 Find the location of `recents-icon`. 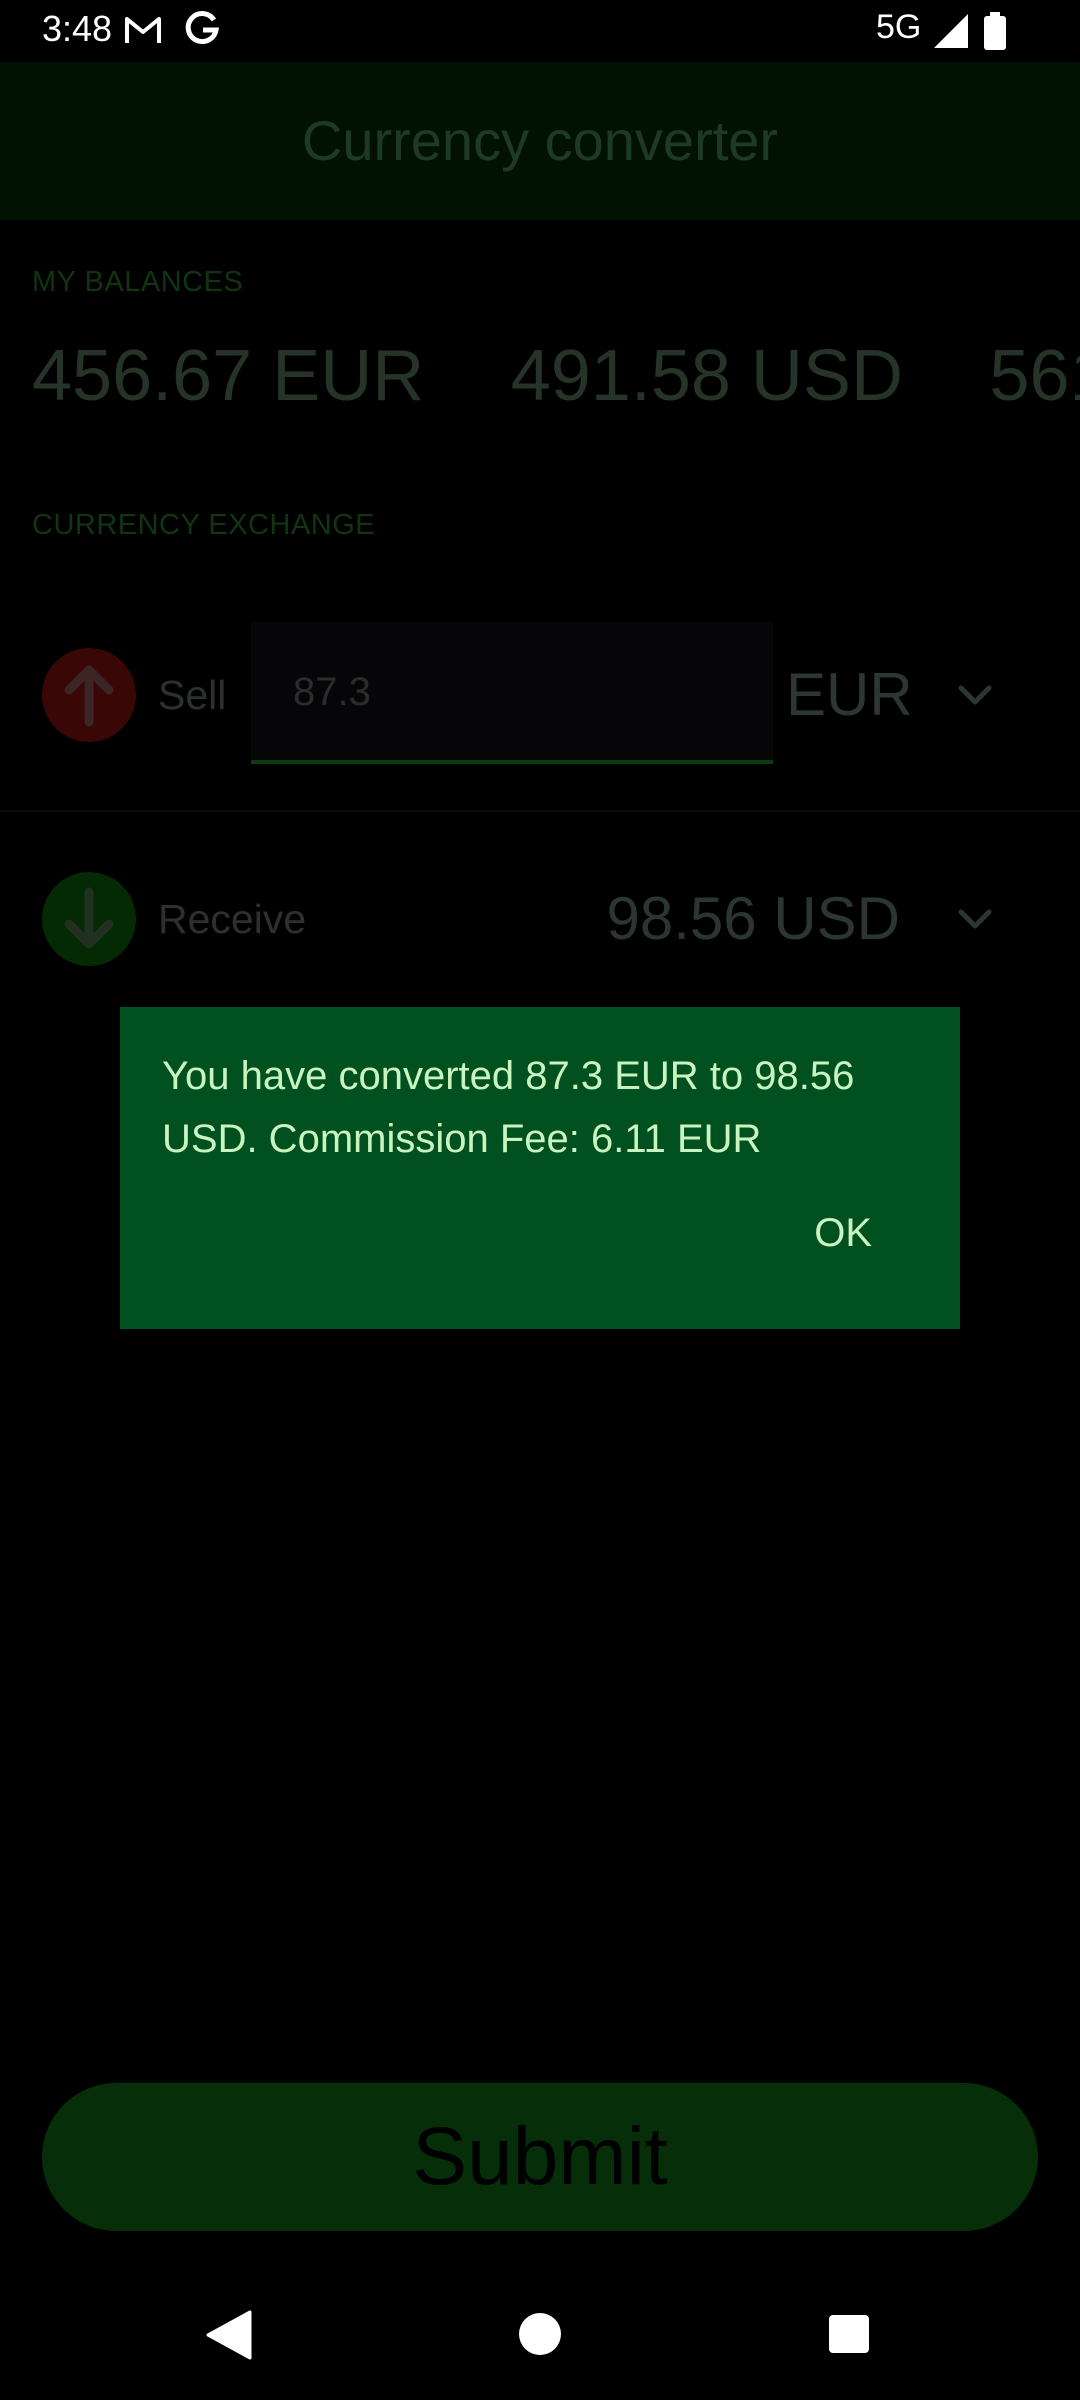

recents-icon is located at coordinates (849, 2334).